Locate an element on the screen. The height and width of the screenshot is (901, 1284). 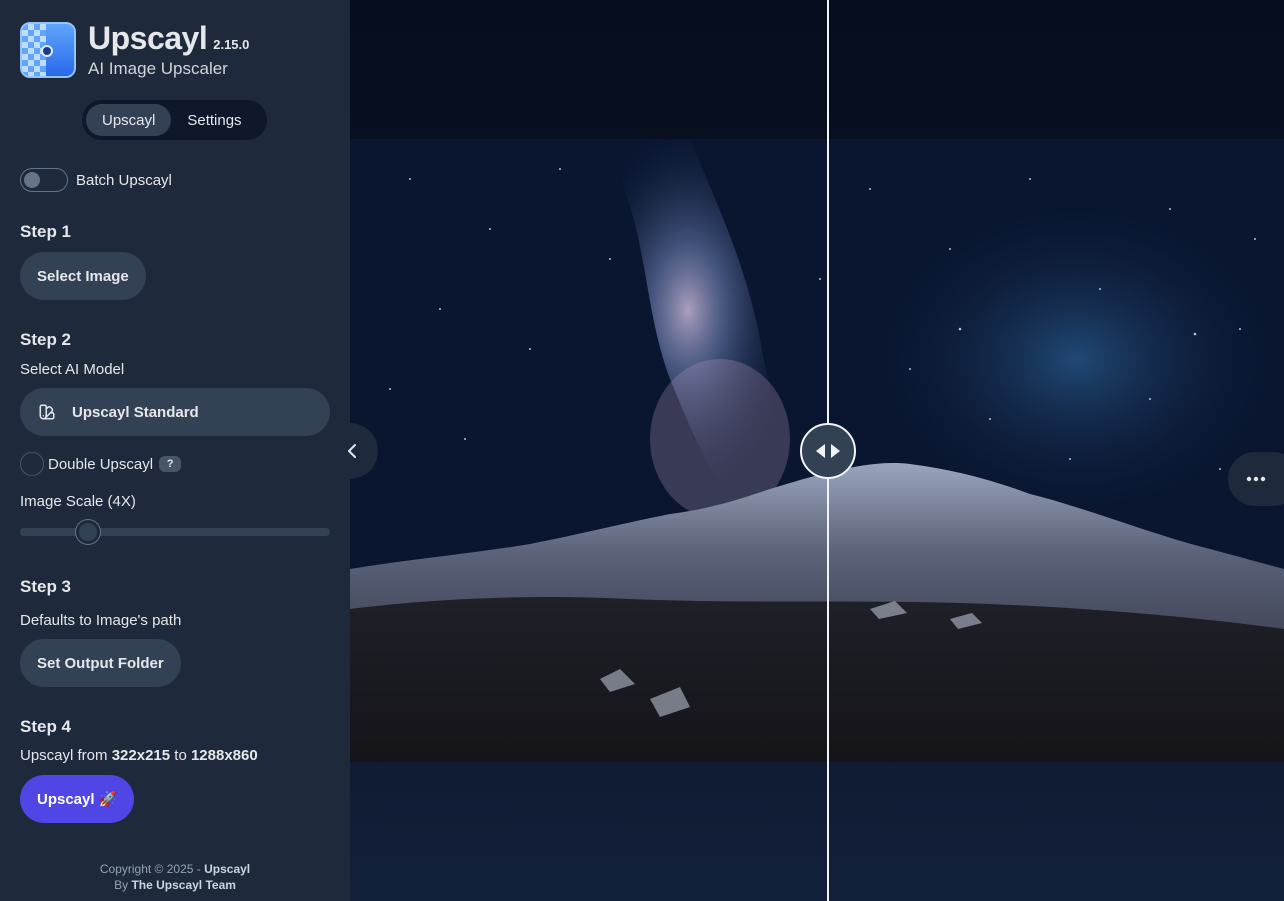
model-select-button: Upscayl Standard is located at coordinates (175, 412).